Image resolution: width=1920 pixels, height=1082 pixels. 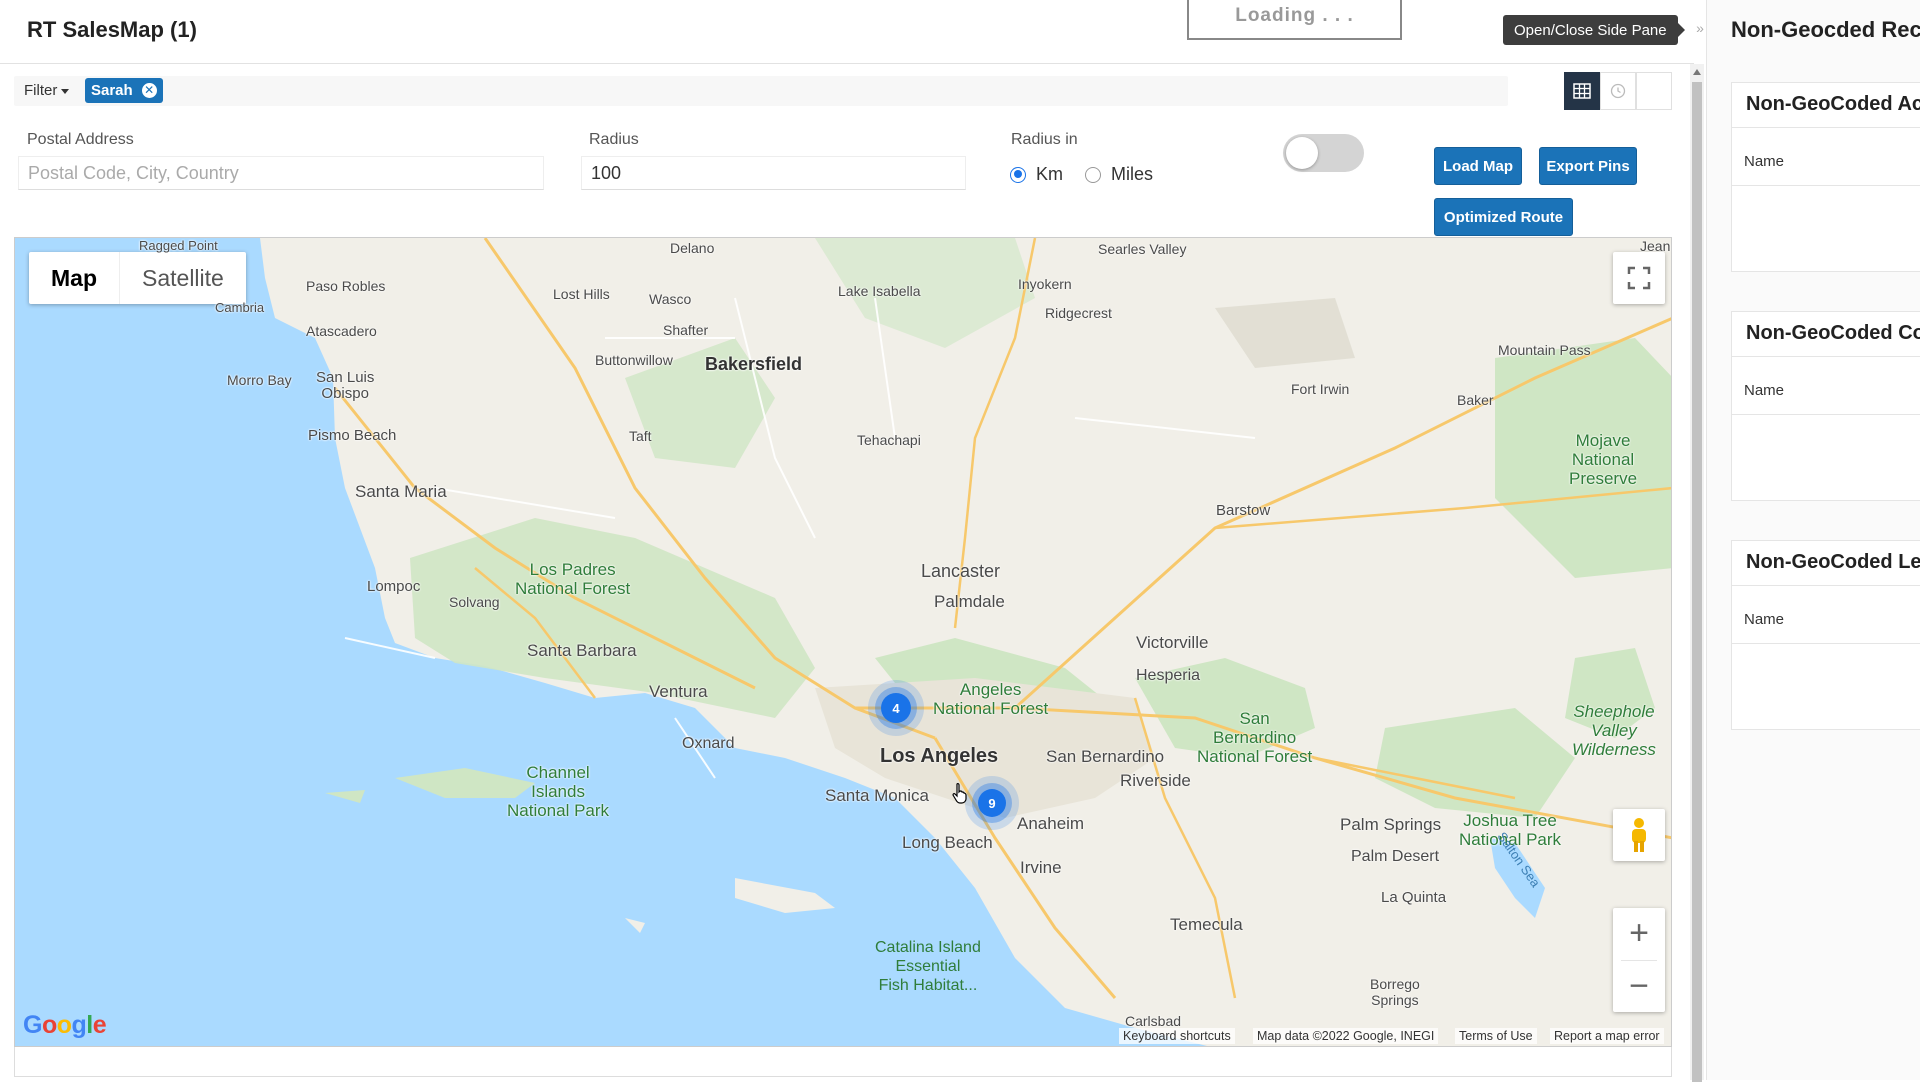 I want to click on app-title: RT SalesMap (1), so click(x=112, y=29).